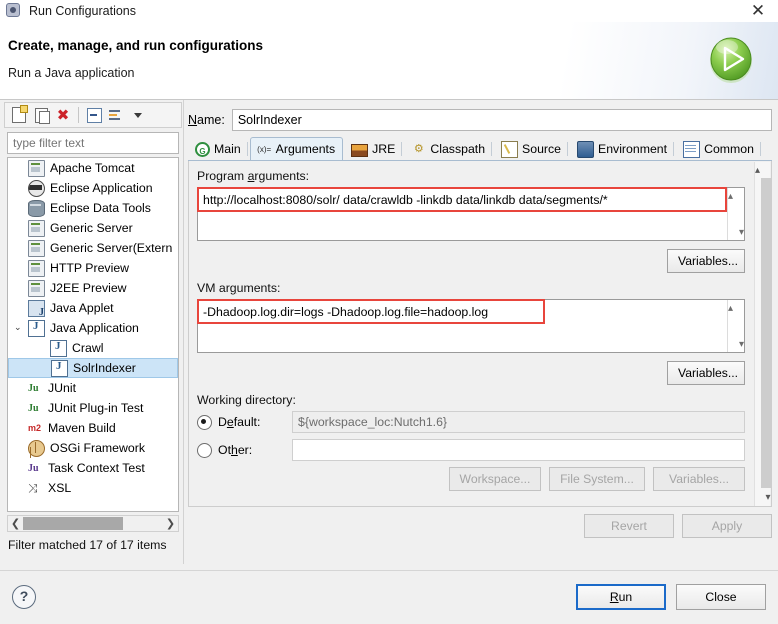  Describe the element at coordinates (33, 468) in the screenshot. I see `task-context-icon: Ju` at that location.